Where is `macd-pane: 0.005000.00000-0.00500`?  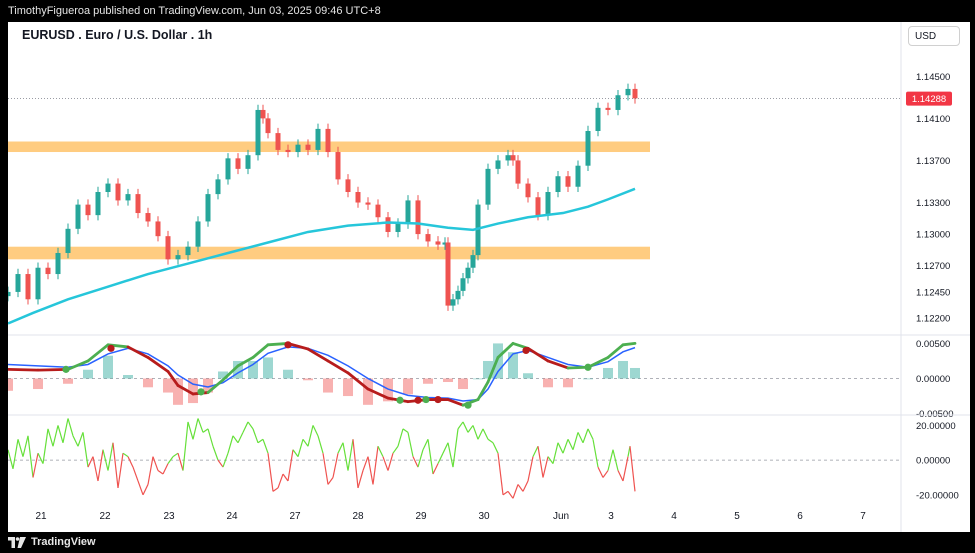 macd-pane: 0.005000.00000-0.00500 is located at coordinates (478, 379).